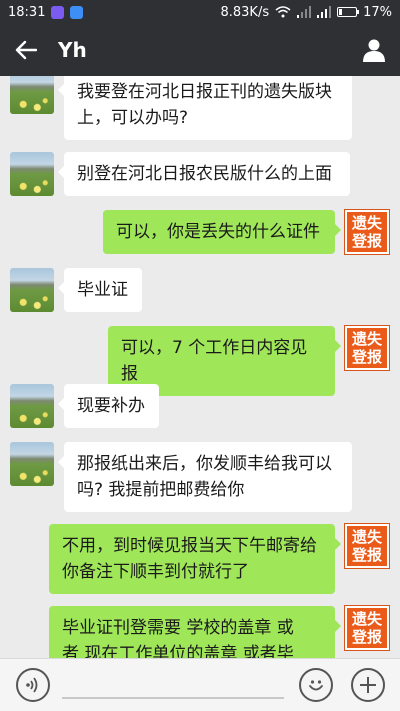 This screenshot has width=400, height=711. What do you see at coordinates (178, 628) in the screenshot?
I see `message-text: 毕业证刊登需要 学校的盖章 或` at bounding box center [178, 628].